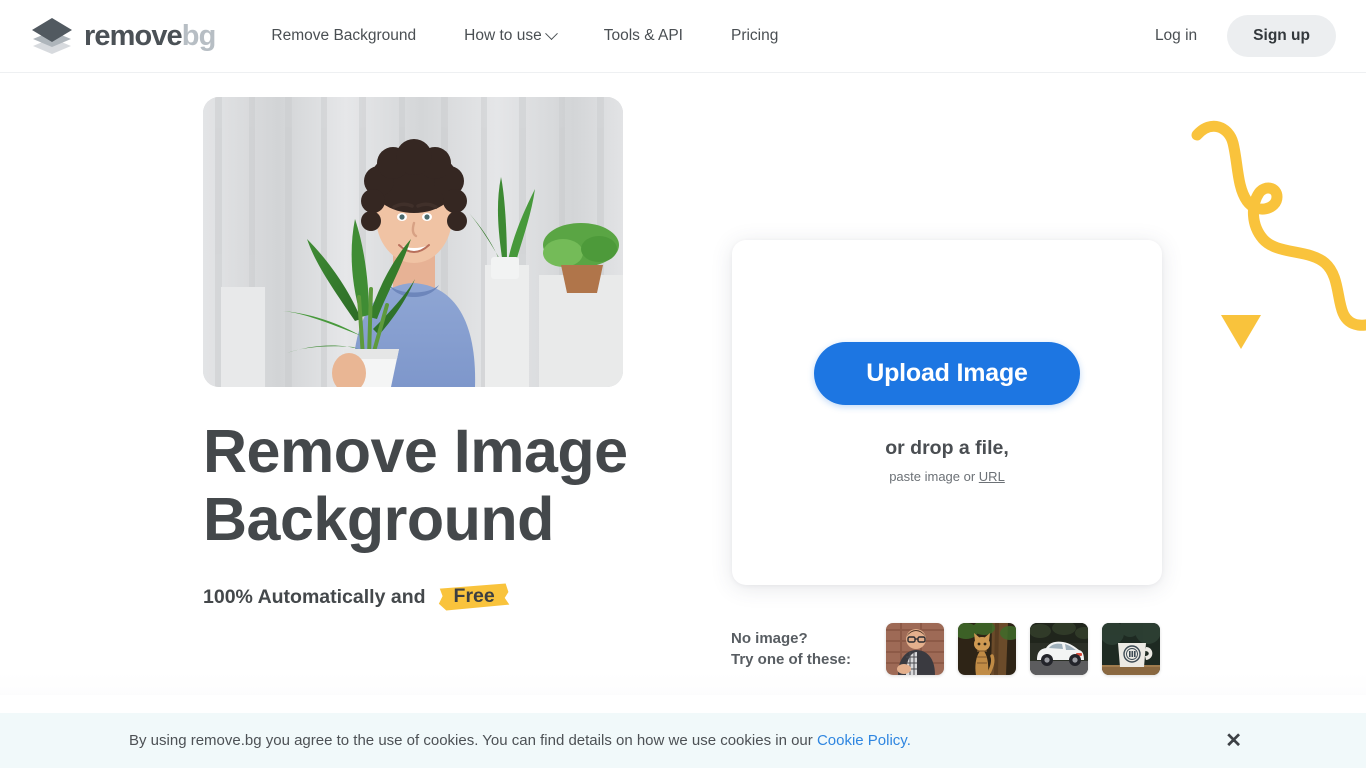  What do you see at coordinates (503, 35) in the screenshot?
I see `nav-label: How to use` at bounding box center [503, 35].